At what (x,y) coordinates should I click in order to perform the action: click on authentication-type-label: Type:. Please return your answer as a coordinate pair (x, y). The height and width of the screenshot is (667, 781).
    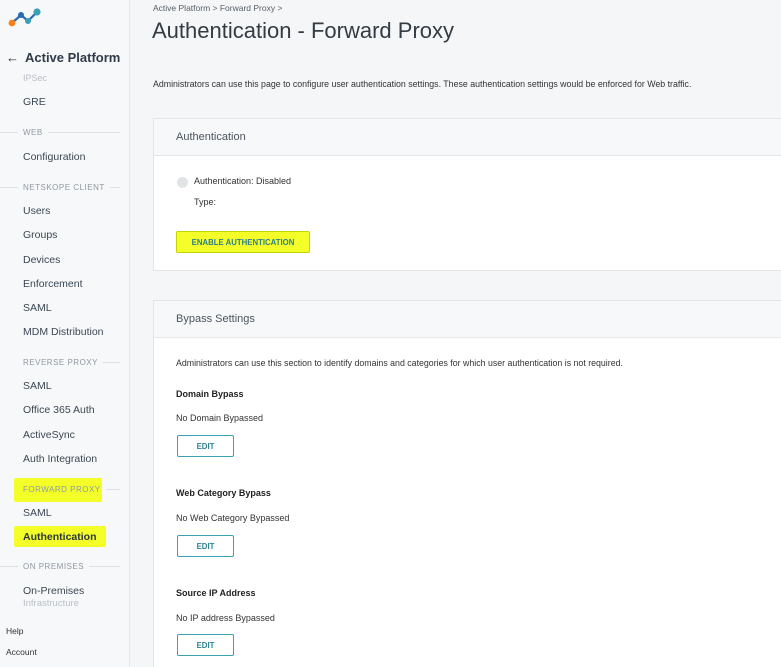
    Looking at the image, I should click on (205, 202).